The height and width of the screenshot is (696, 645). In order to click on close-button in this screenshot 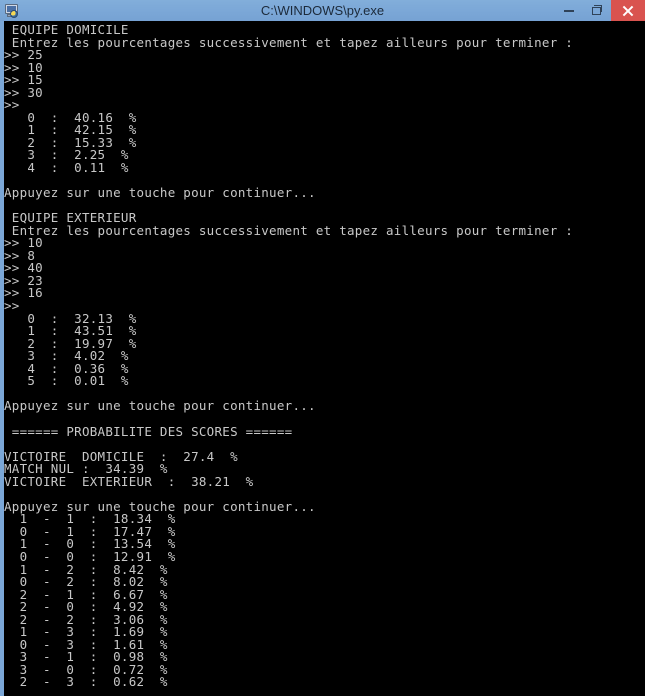, I will do `click(628, 10)`.